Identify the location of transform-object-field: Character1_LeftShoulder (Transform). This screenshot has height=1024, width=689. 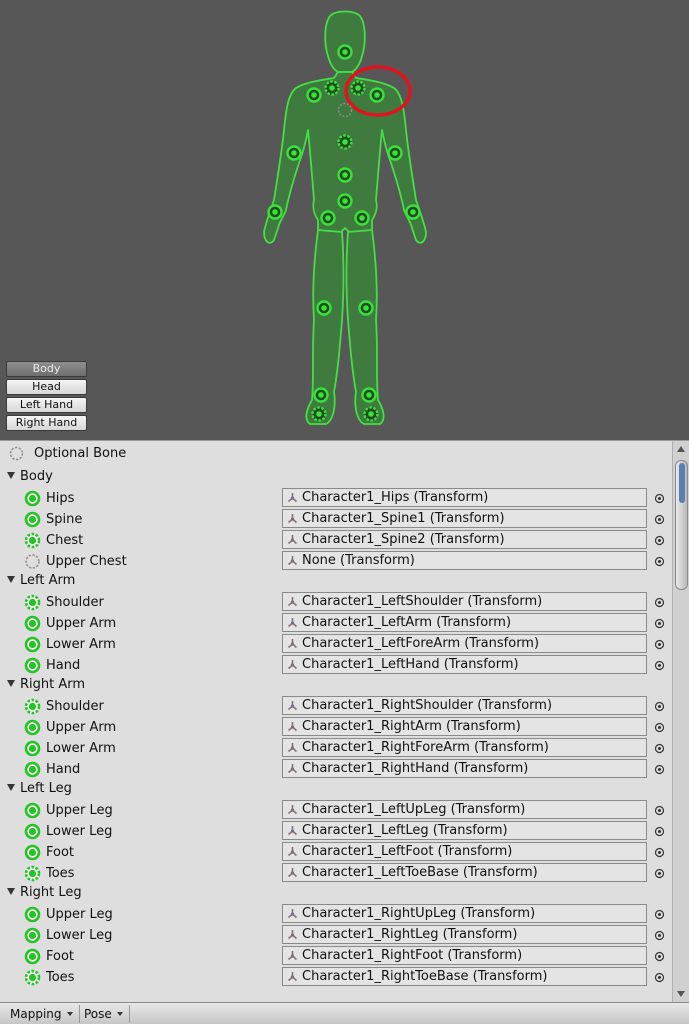
(464, 601).